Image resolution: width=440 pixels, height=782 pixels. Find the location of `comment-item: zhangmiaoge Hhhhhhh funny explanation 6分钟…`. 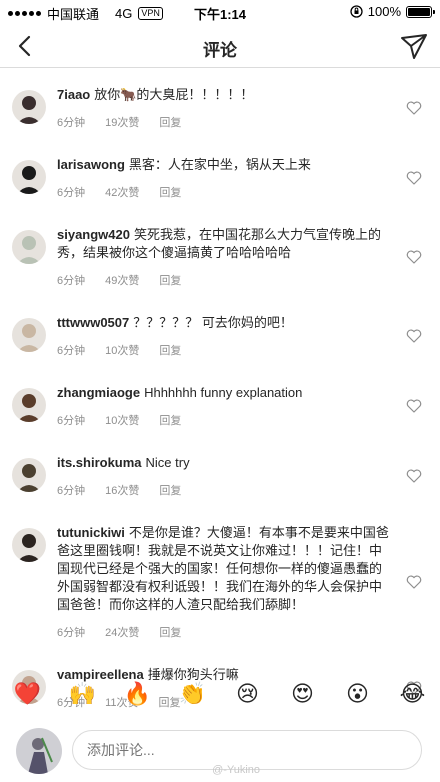

comment-item: zhangmiaoge Hhhhhhh funny explanation 6分钟… is located at coordinates (220, 397).